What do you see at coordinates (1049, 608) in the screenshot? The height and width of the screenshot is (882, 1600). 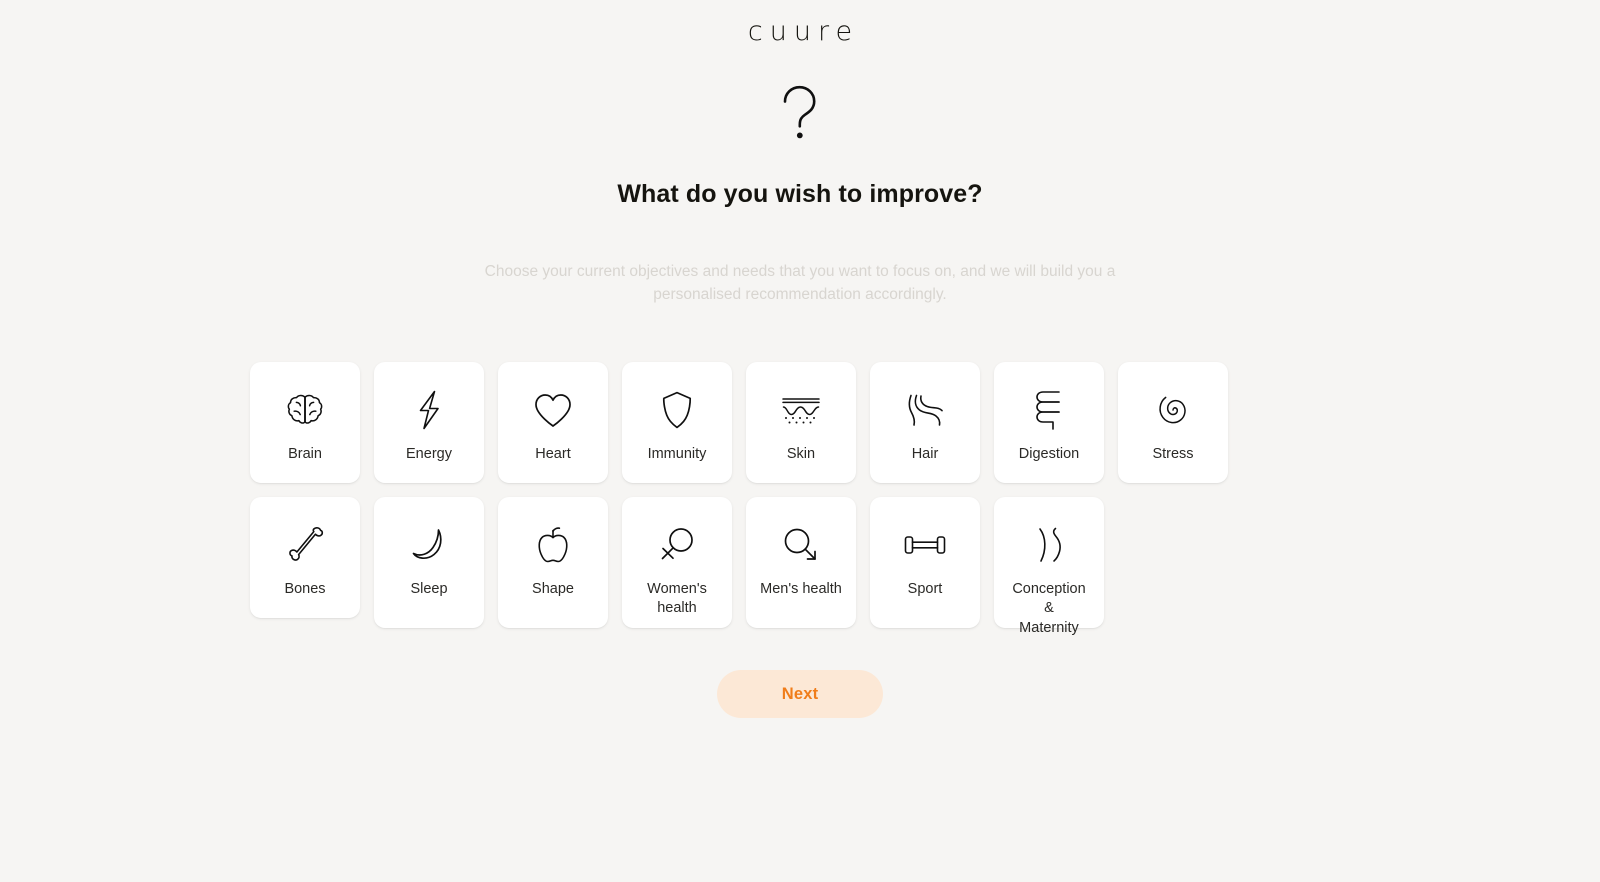 I see `option-label: Conception & Maternity` at bounding box center [1049, 608].